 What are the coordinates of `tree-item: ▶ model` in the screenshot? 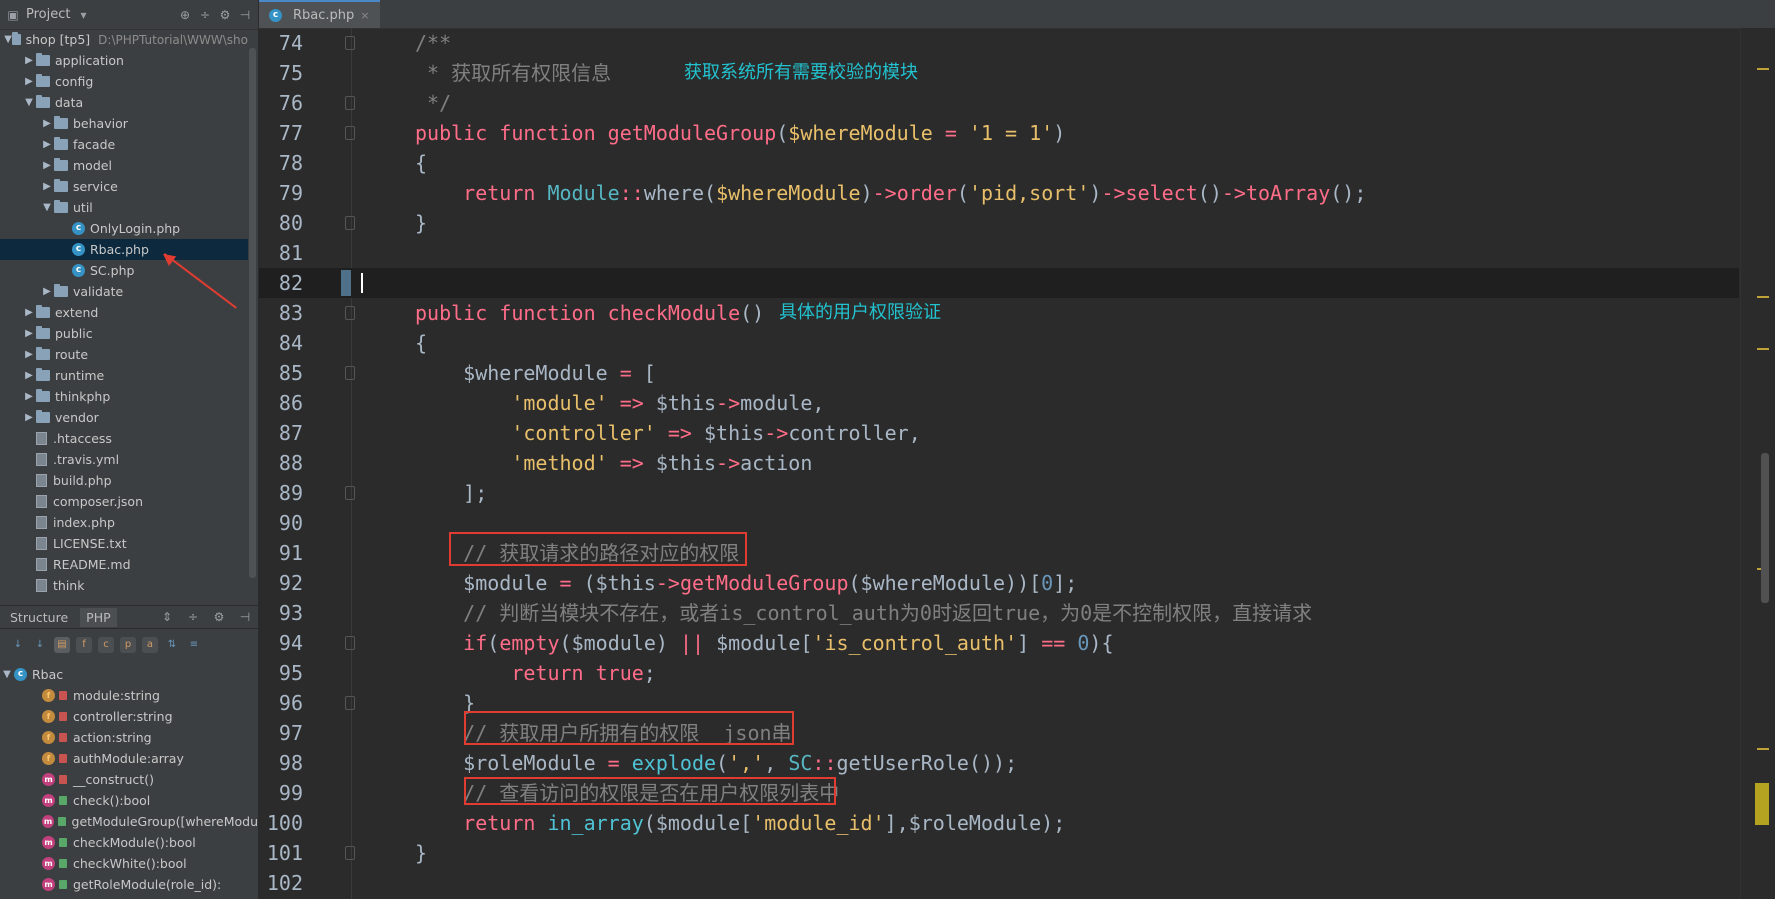 It's located at (124, 165).